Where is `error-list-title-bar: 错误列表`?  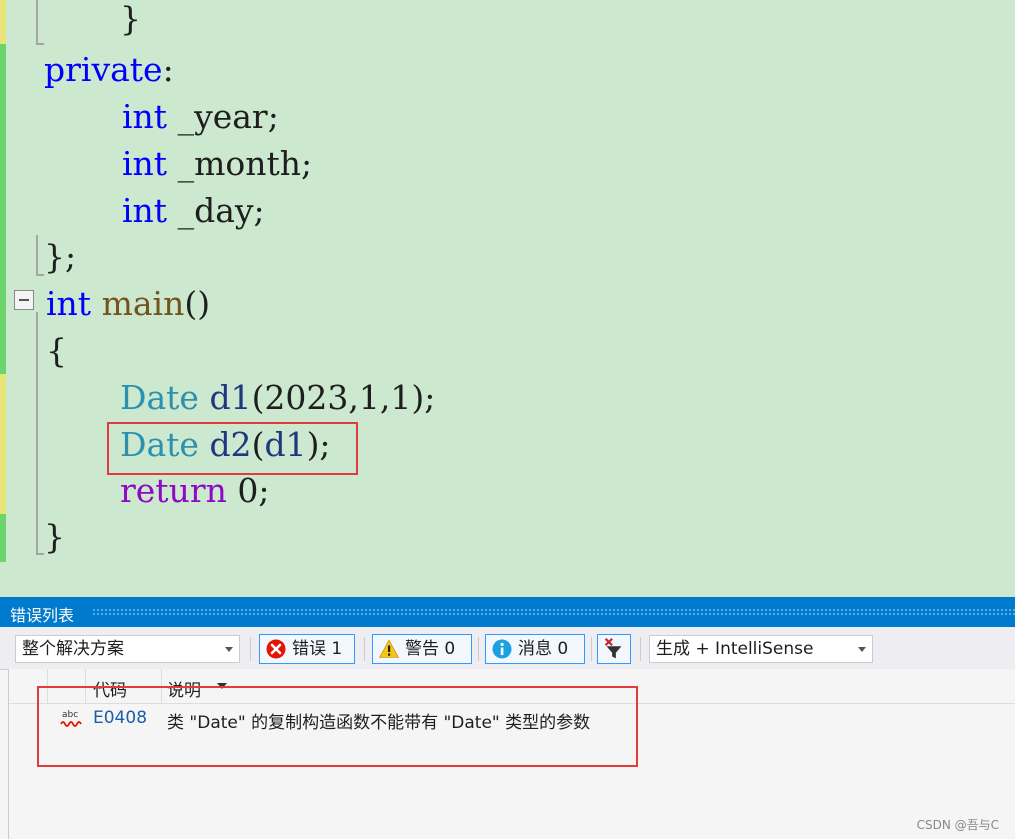 error-list-title-bar: 错误列表 is located at coordinates (507, 612).